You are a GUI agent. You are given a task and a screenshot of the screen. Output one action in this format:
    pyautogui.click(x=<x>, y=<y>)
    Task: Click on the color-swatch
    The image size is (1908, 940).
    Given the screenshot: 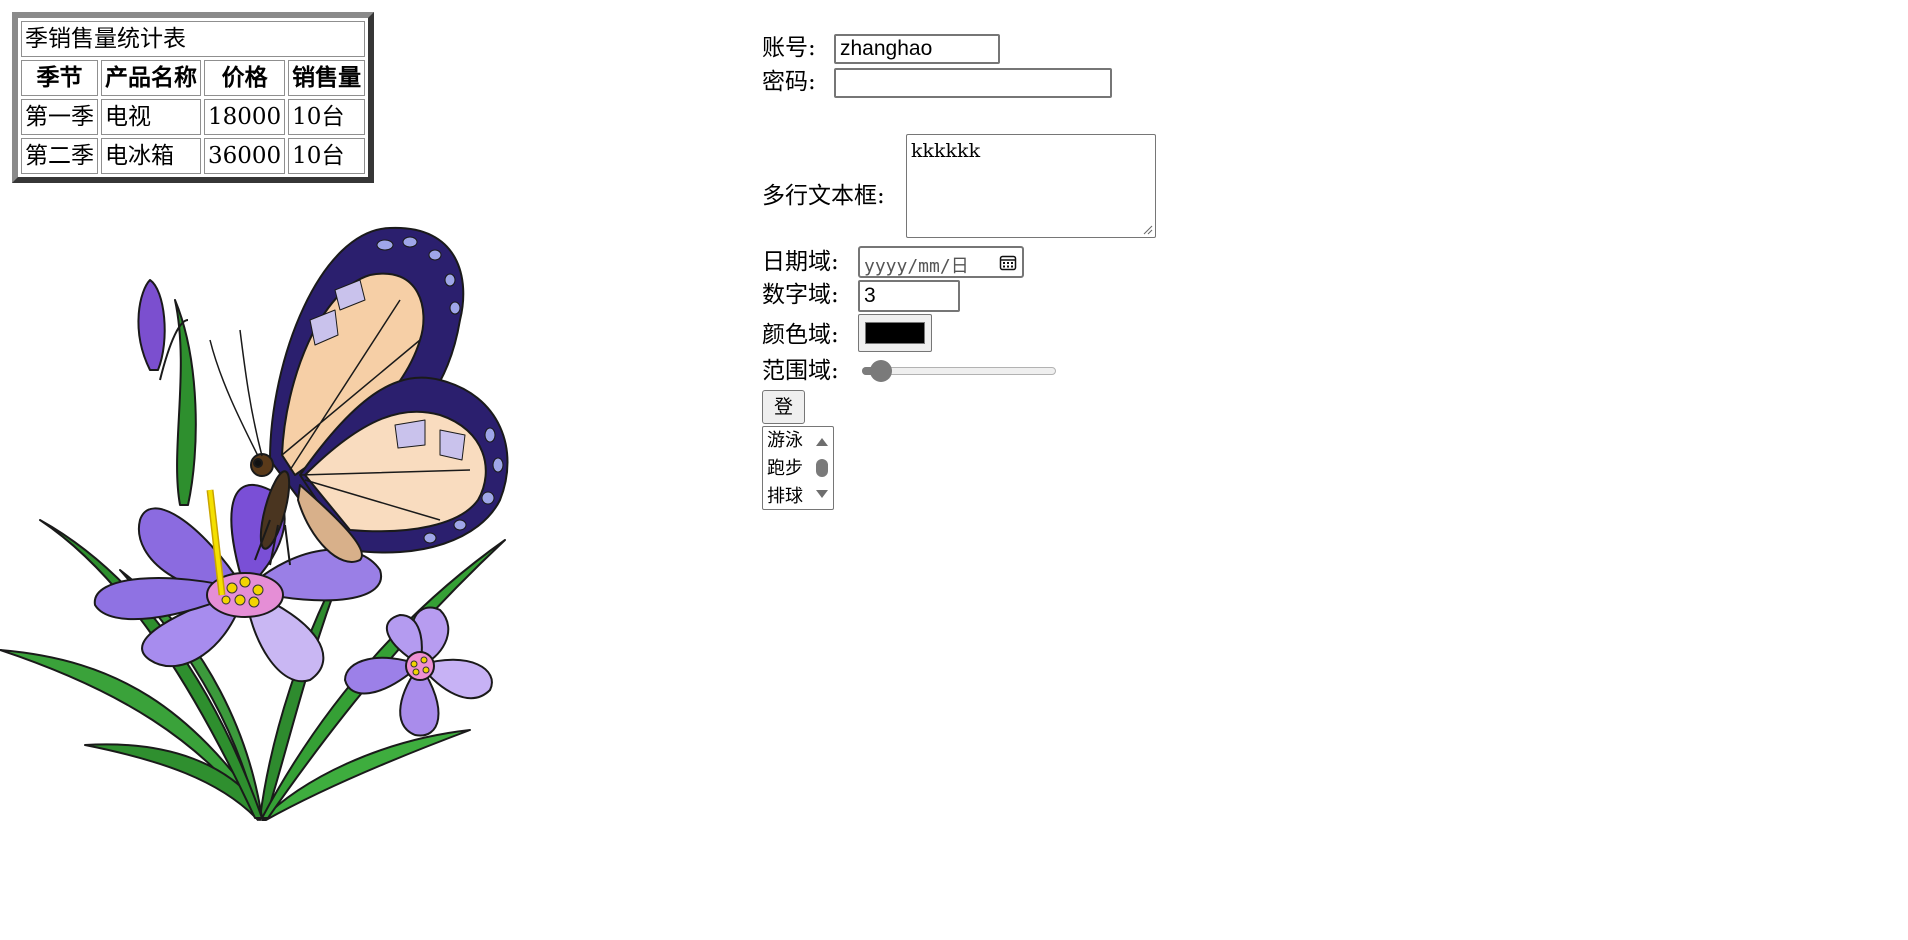 What is the action you would take?
    pyautogui.click(x=895, y=333)
    